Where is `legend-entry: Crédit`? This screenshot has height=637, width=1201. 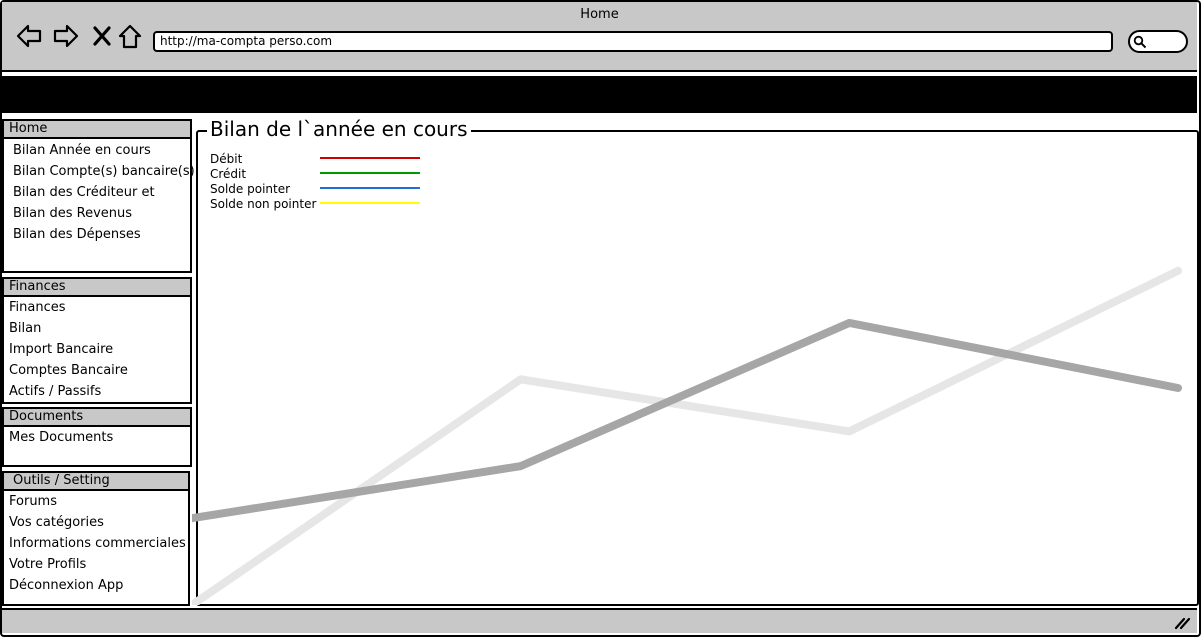 legend-entry: Crédit is located at coordinates (320, 173).